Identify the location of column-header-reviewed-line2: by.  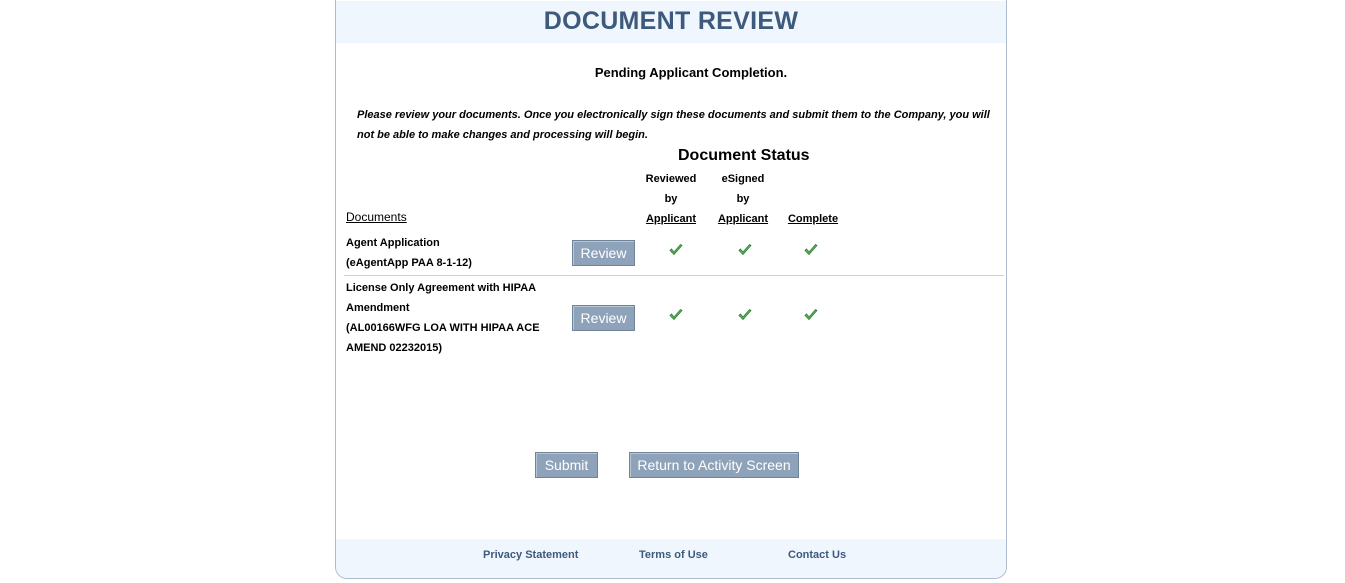
(671, 199).